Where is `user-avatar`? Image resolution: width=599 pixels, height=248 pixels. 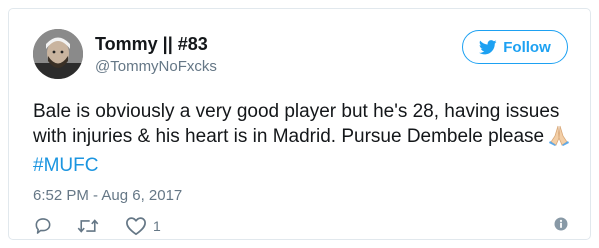
user-avatar is located at coordinates (58, 54).